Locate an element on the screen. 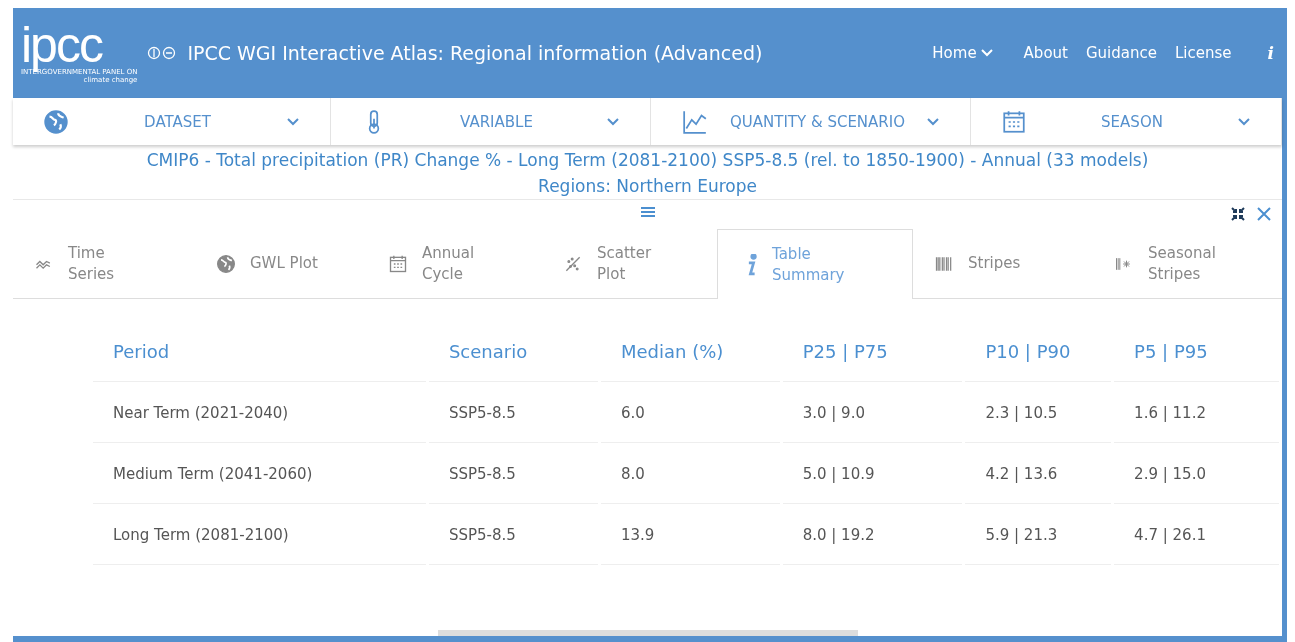 This screenshot has width=1295, height=642. info-button: i is located at coordinates (1270, 53).